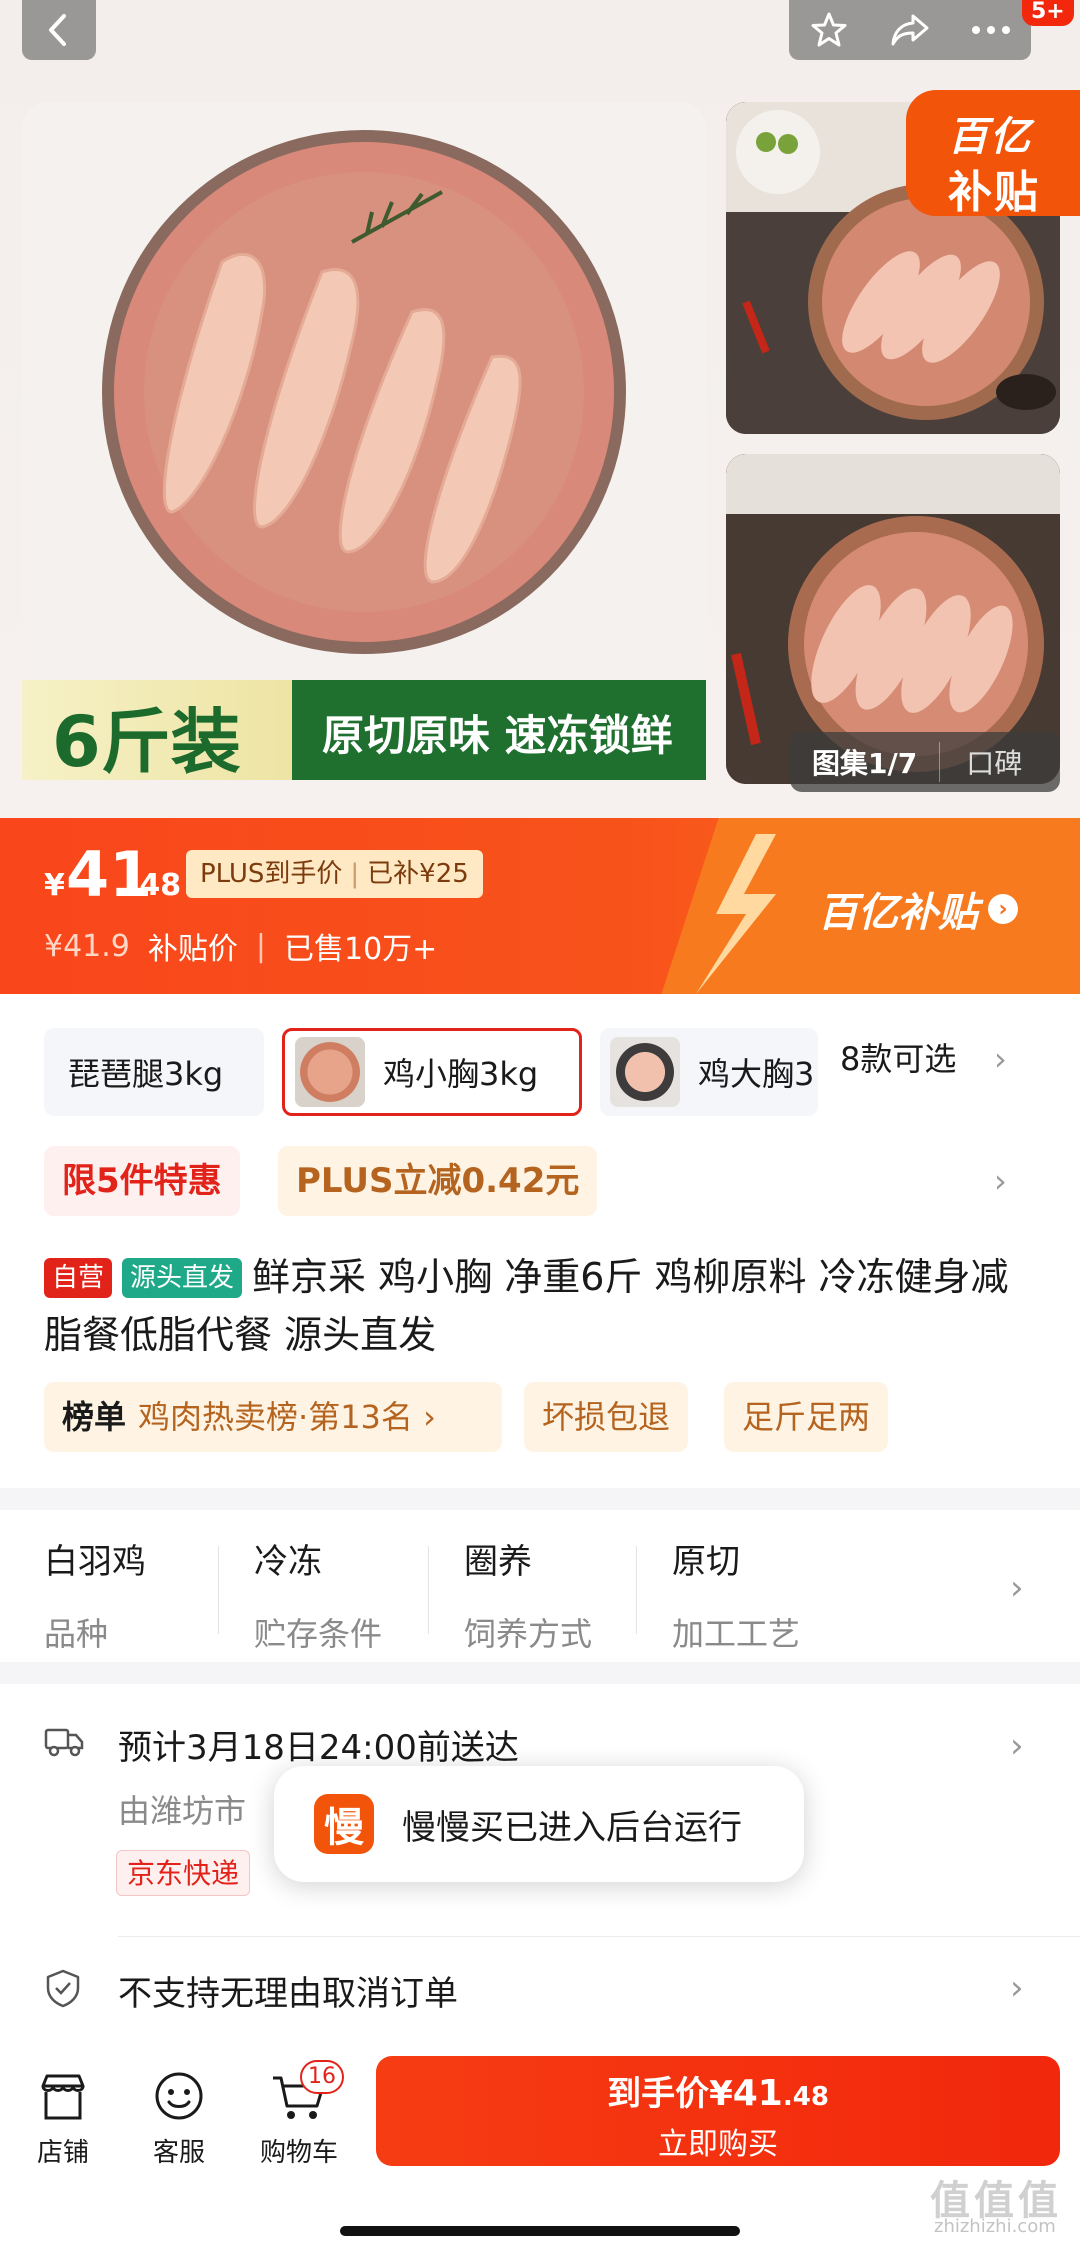 The height and width of the screenshot is (2251, 1080). Describe the element at coordinates (599, 1936) in the screenshot. I see `row-divider` at that location.